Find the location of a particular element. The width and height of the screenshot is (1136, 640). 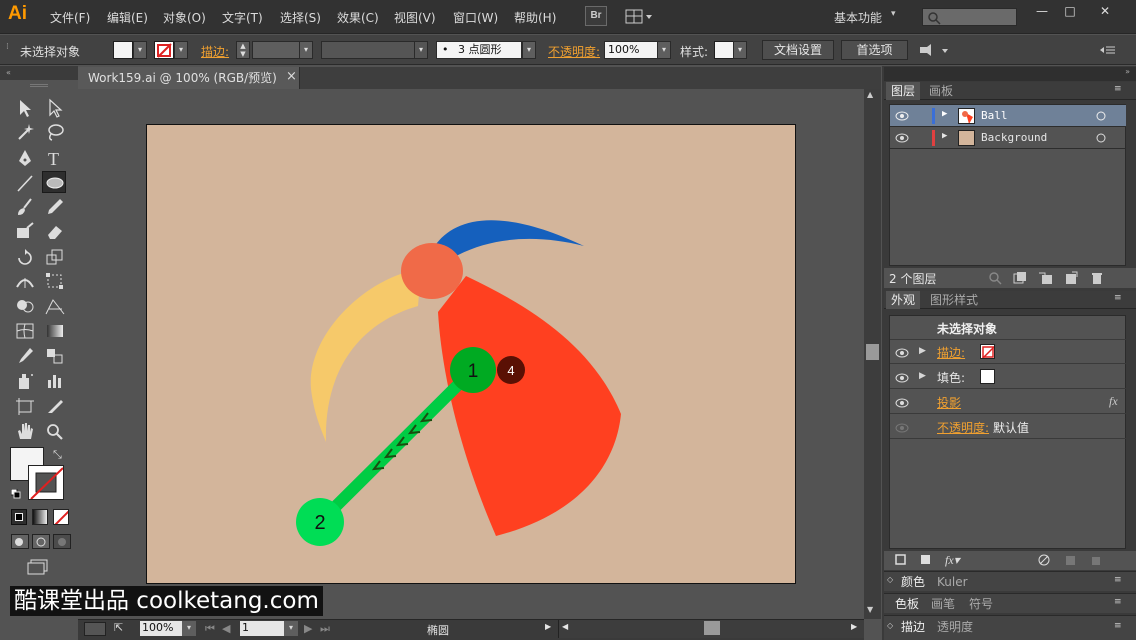

appearance-menu-icon: ≡ is located at coordinates (1118, 298).